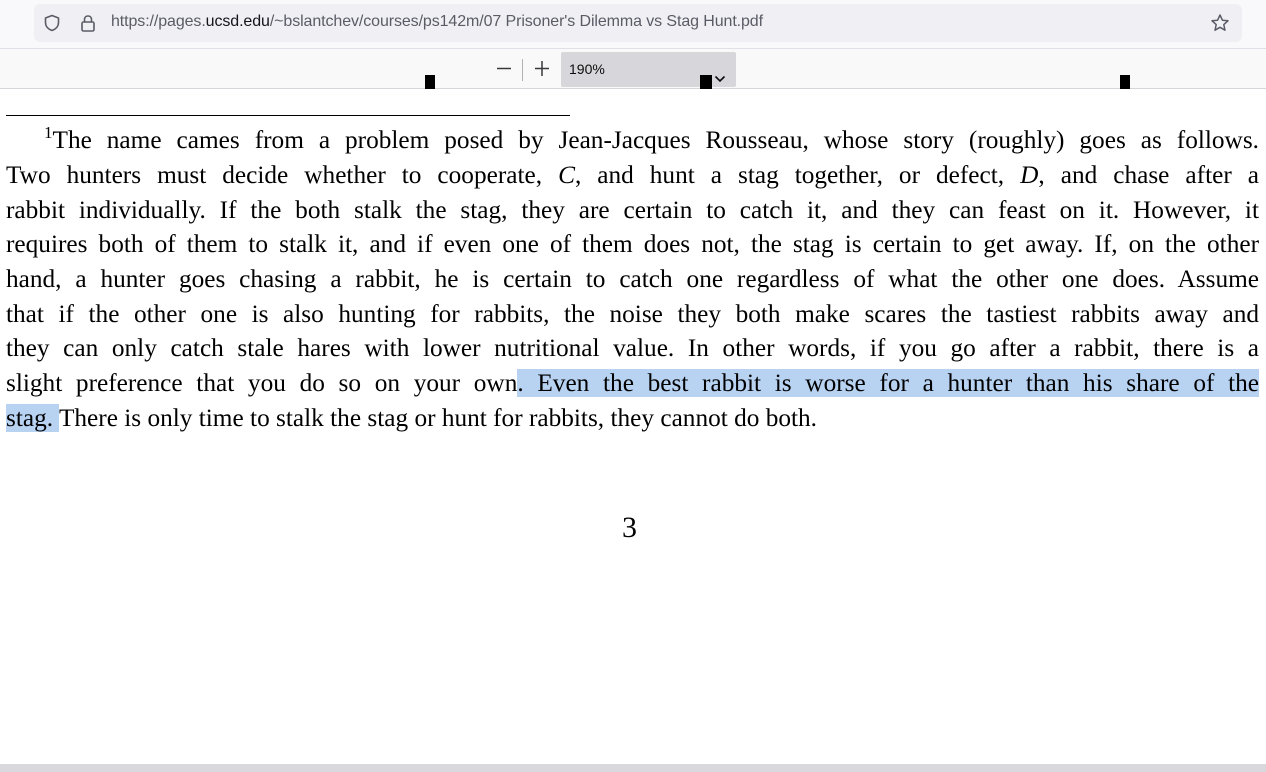  I want to click on chevron-down-icon, so click(720, 73).